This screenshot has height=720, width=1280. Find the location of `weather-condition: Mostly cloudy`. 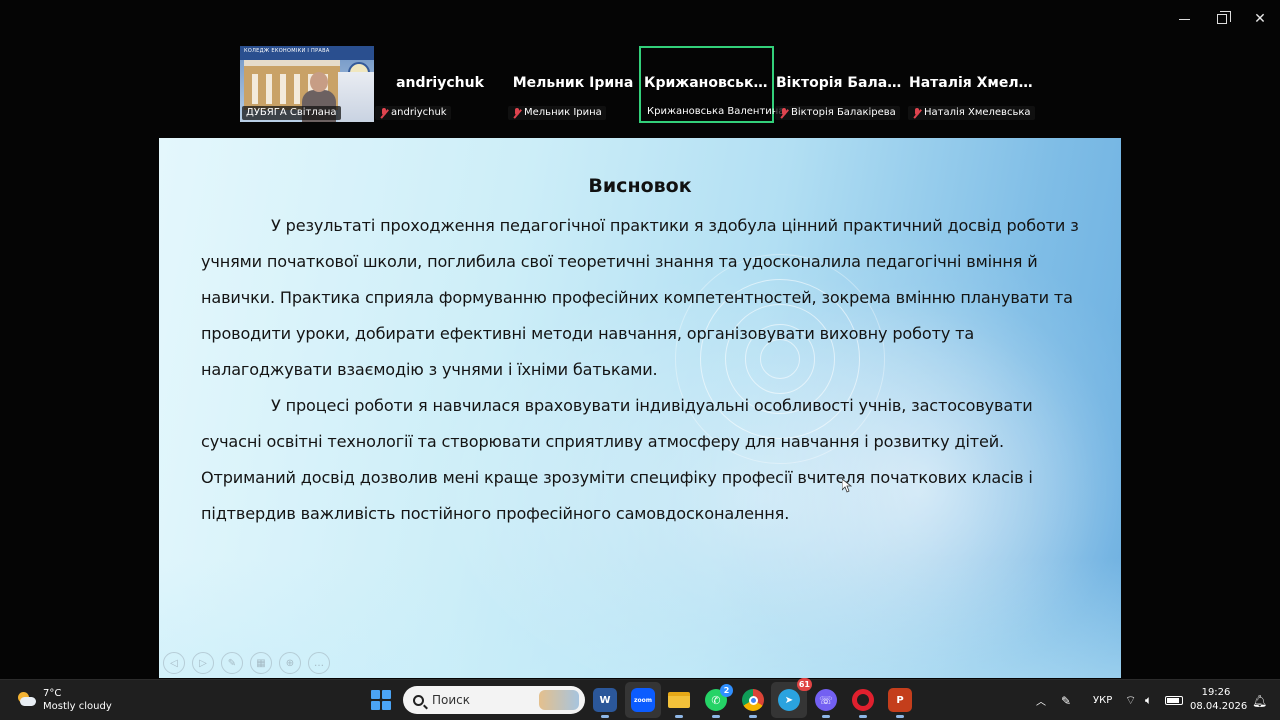

weather-condition: Mostly cloudy is located at coordinates (77, 706).